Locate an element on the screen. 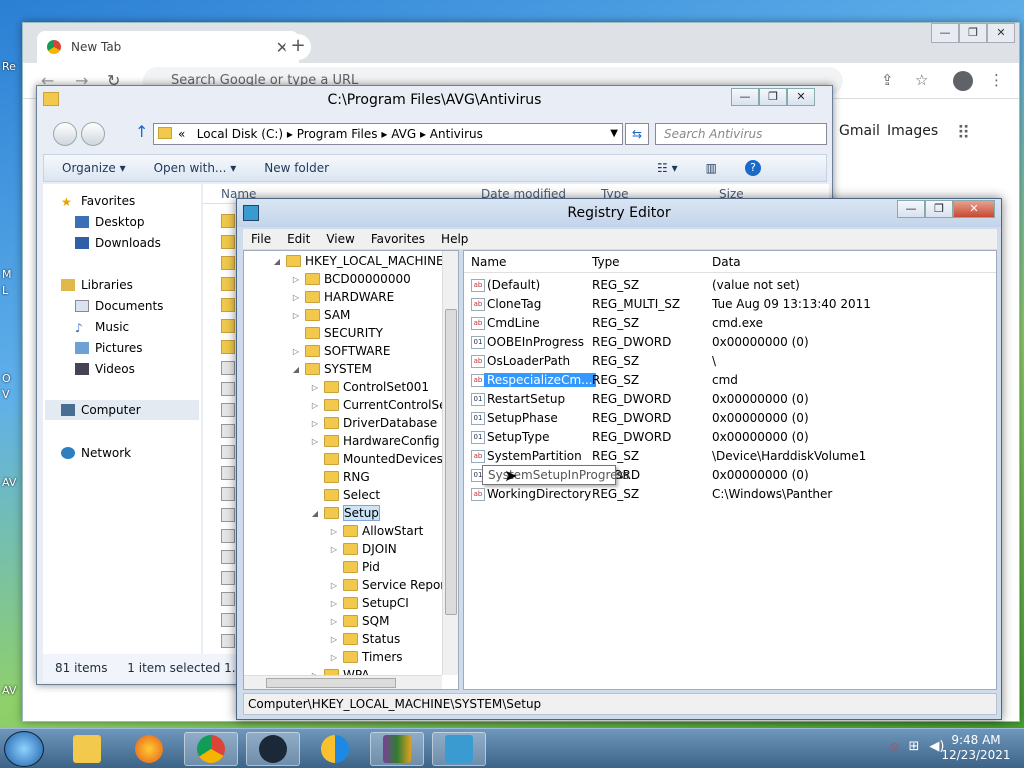 The width and height of the screenshot is (1024, 768). tree-node: Select is located at coordinates (345, 495).